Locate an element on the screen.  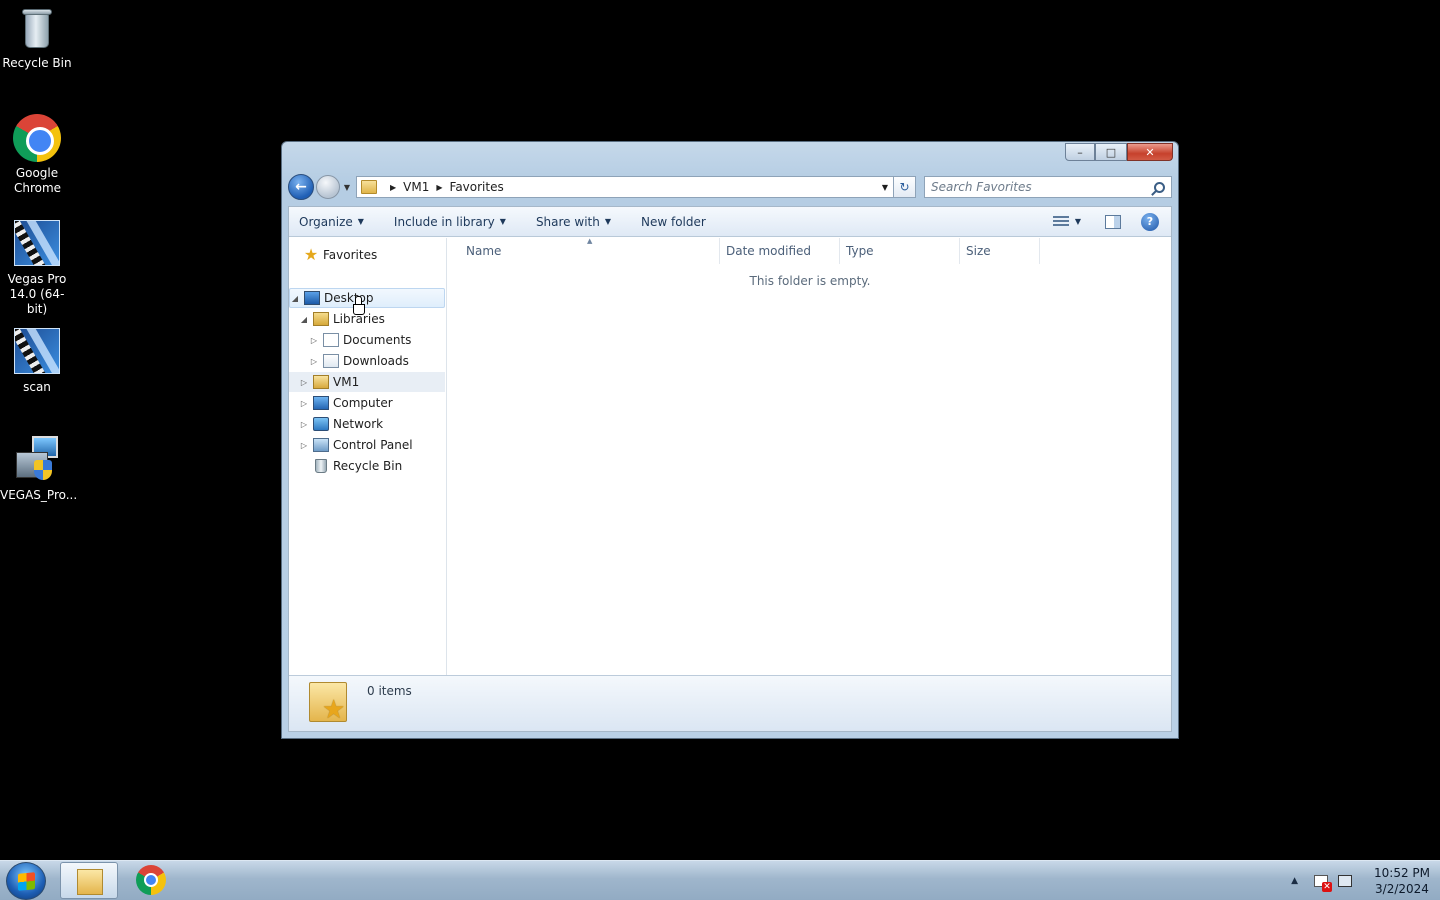
details-pane: 0 items is located at coordinates (730, 703).